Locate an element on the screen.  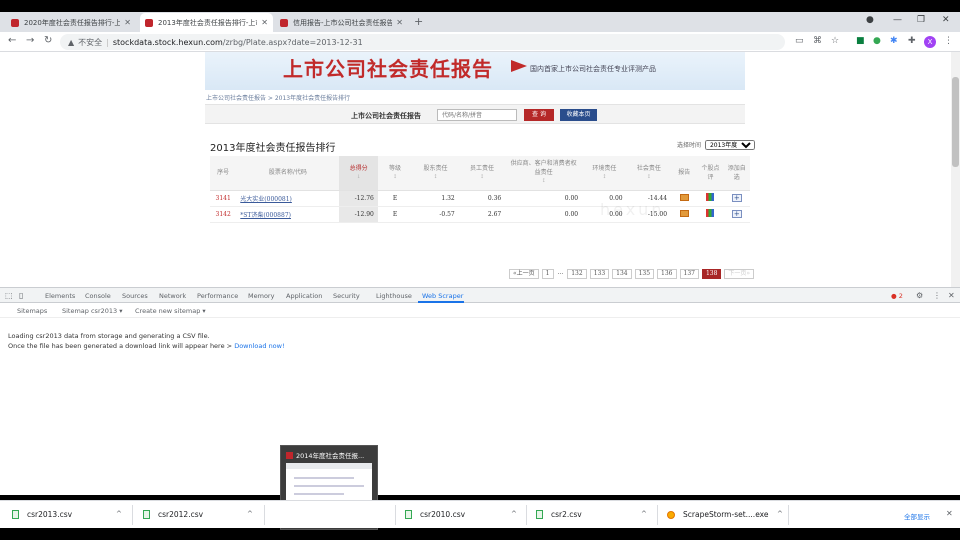
page-link: 137 is located at coordinates (689, 274).